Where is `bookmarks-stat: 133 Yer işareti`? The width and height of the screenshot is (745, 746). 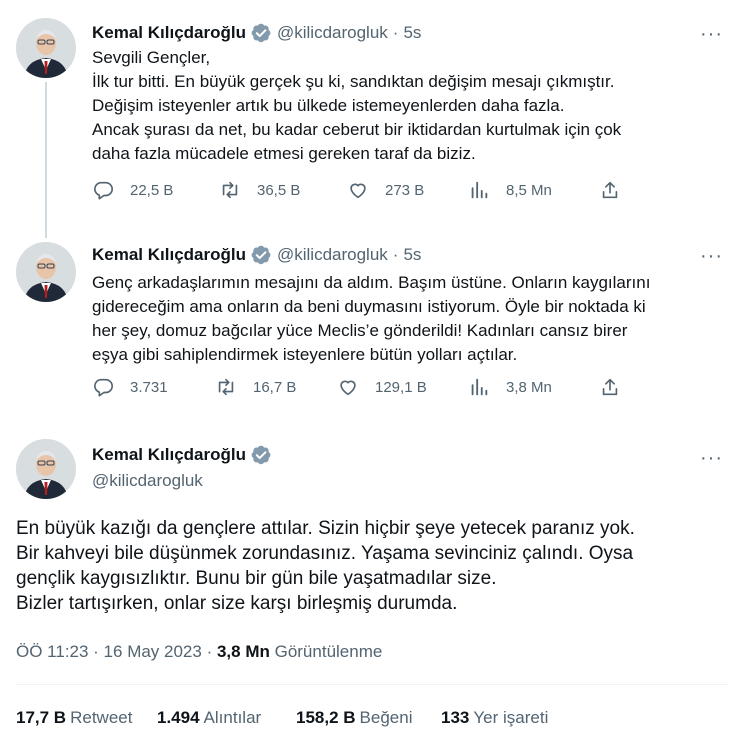 bookmarks-stat: 133 Yer işareti is located at coordinates (494, 718).